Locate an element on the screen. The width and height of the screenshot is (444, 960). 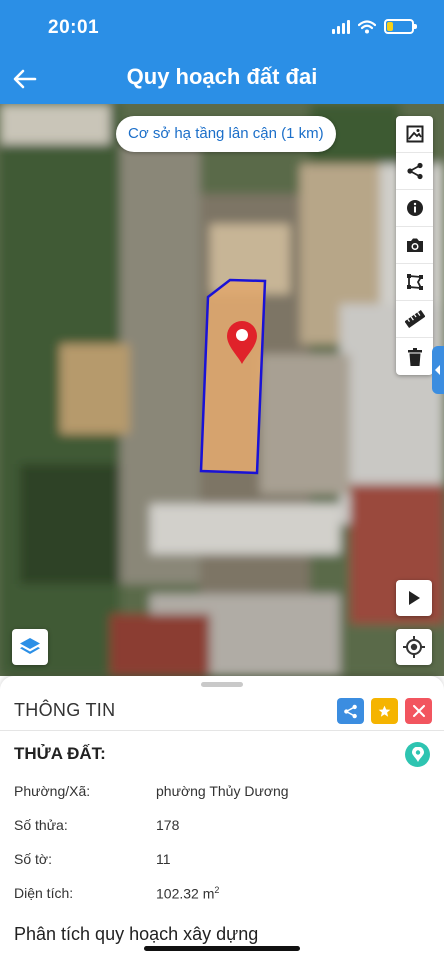
area-unit-exponent: 2 is located at coordinates (217, 890).